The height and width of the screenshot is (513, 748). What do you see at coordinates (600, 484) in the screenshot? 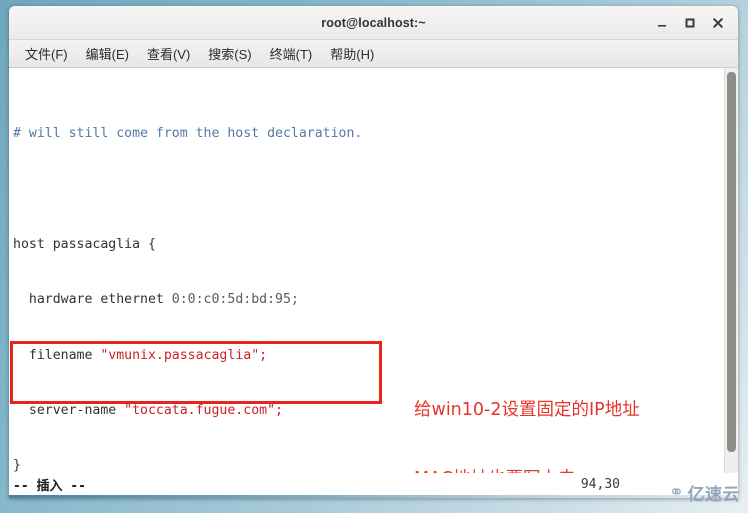
I see `vim-cursor-position: 94,30` at bounding box center [600, 484].